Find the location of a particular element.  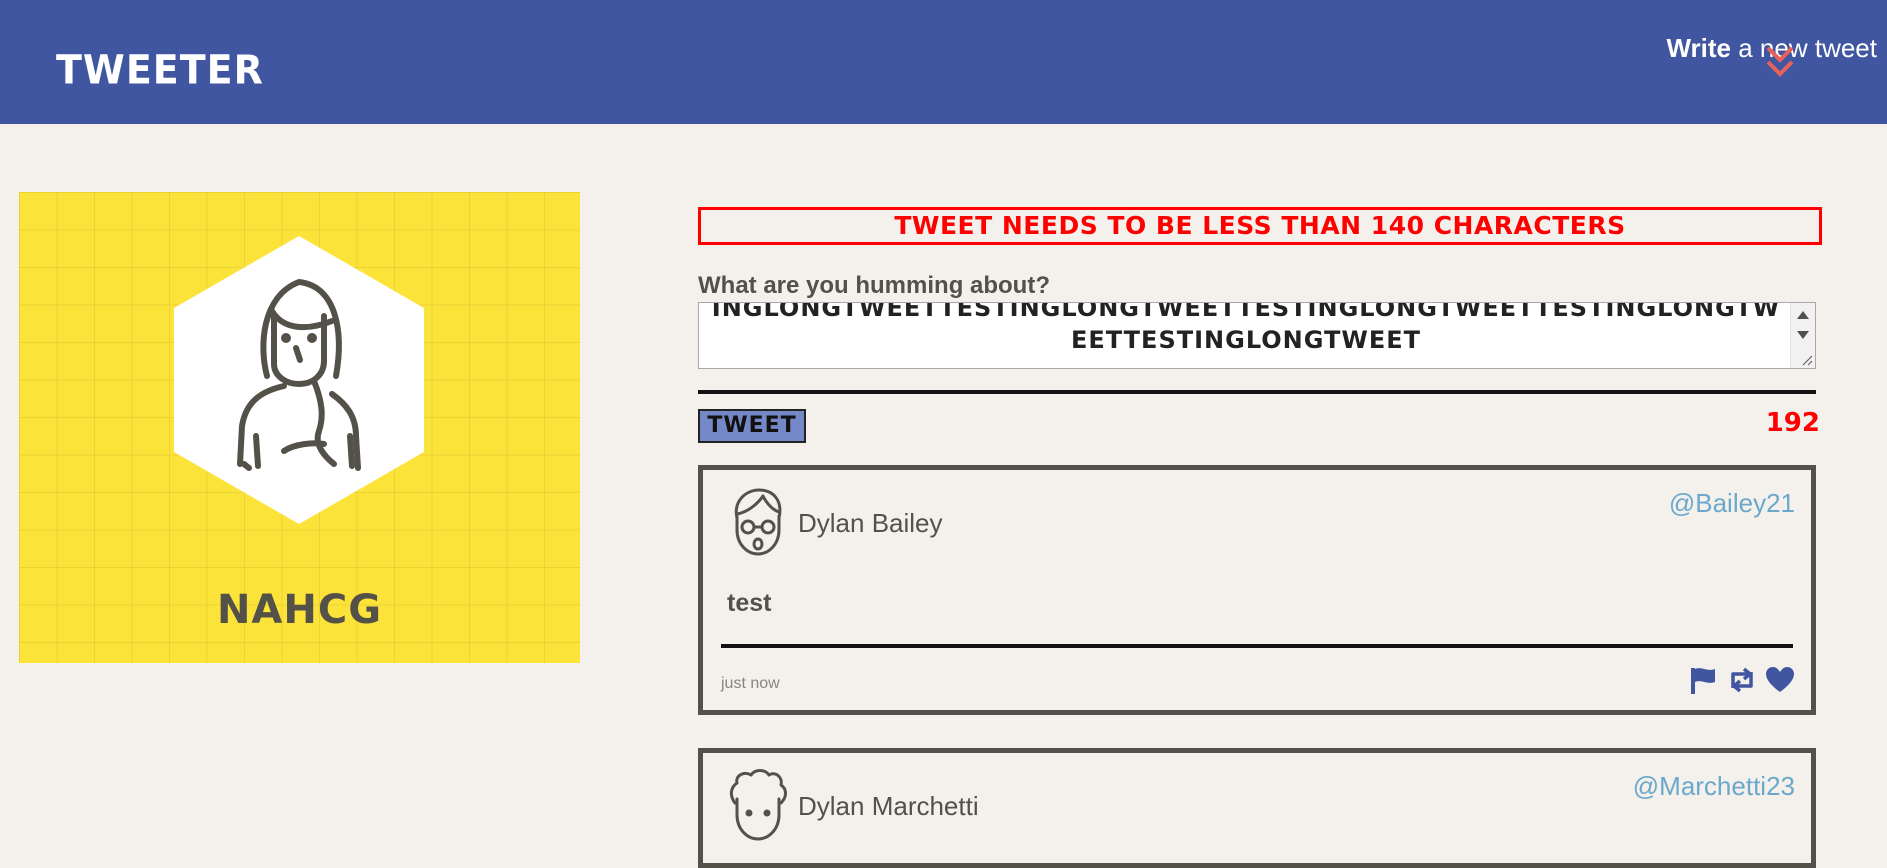

tweet-author-handle: @Marchetti23 is located at coordinates (1713, 786).